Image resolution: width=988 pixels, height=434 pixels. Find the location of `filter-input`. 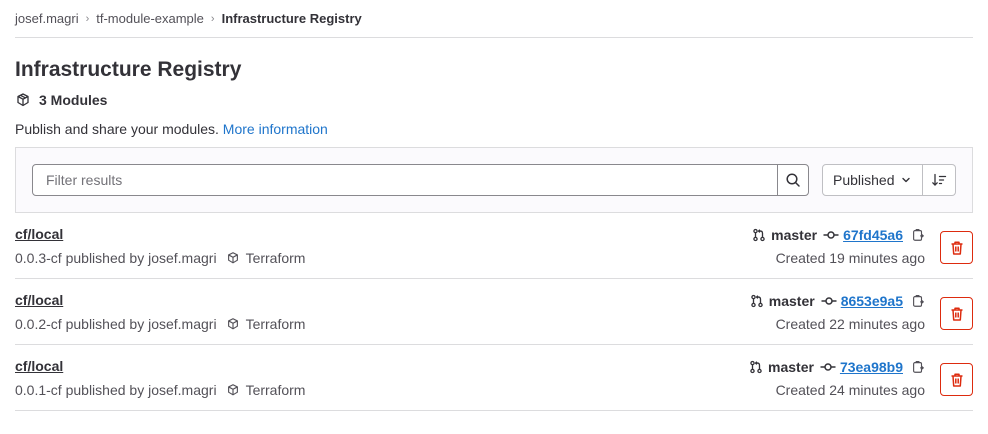

filter-input is located at coordinates (405, 180).